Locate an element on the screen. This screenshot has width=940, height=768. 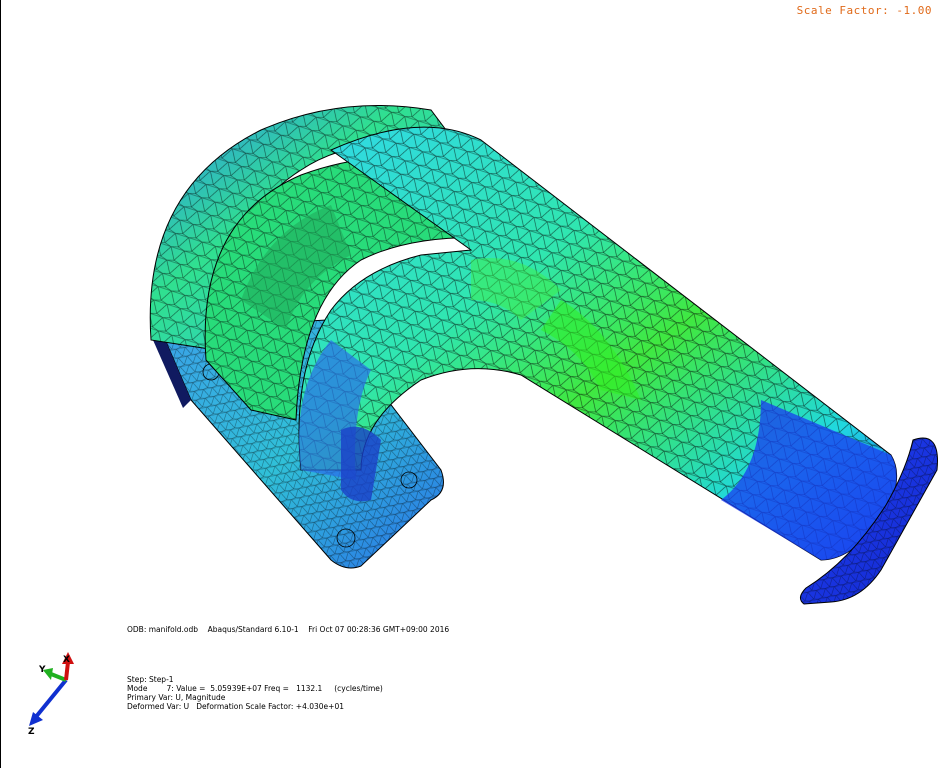
primary-var-line: Primary Var: U, Magnitude is located at coordinates (176, 697).